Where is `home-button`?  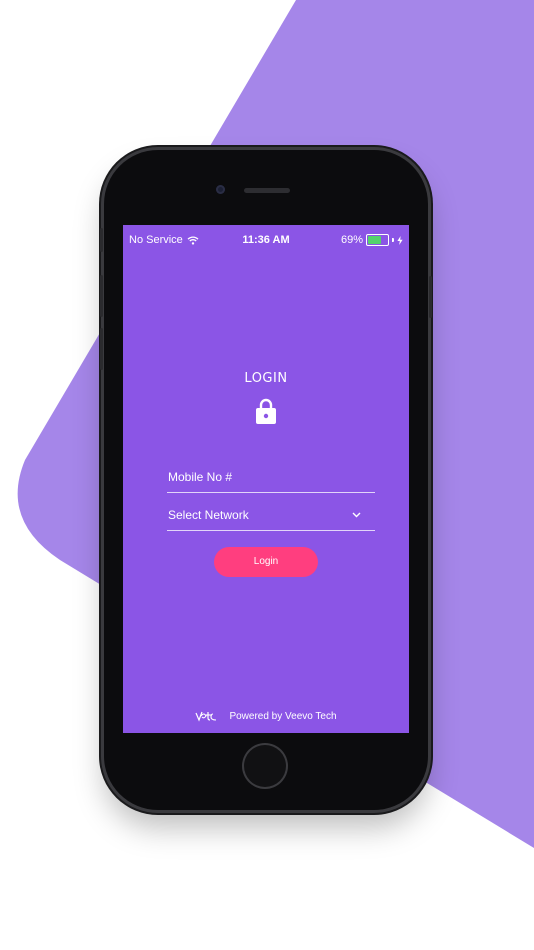
home-button is located at coordinates (265, 766).